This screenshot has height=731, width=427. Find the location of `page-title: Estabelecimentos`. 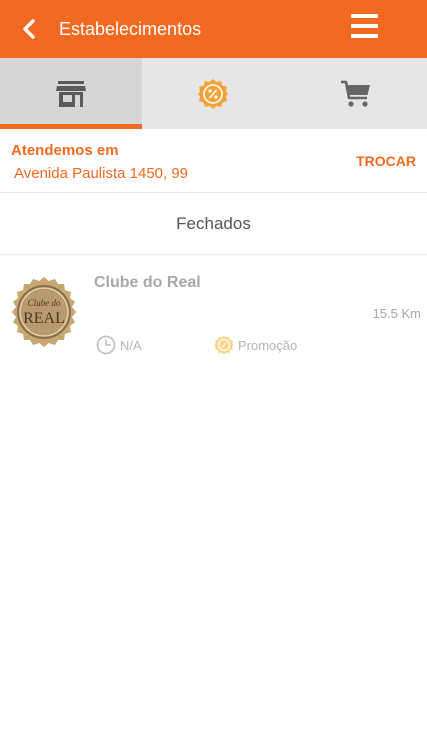

page-title: Estabelecimentos is located at coordinates (130, 29).